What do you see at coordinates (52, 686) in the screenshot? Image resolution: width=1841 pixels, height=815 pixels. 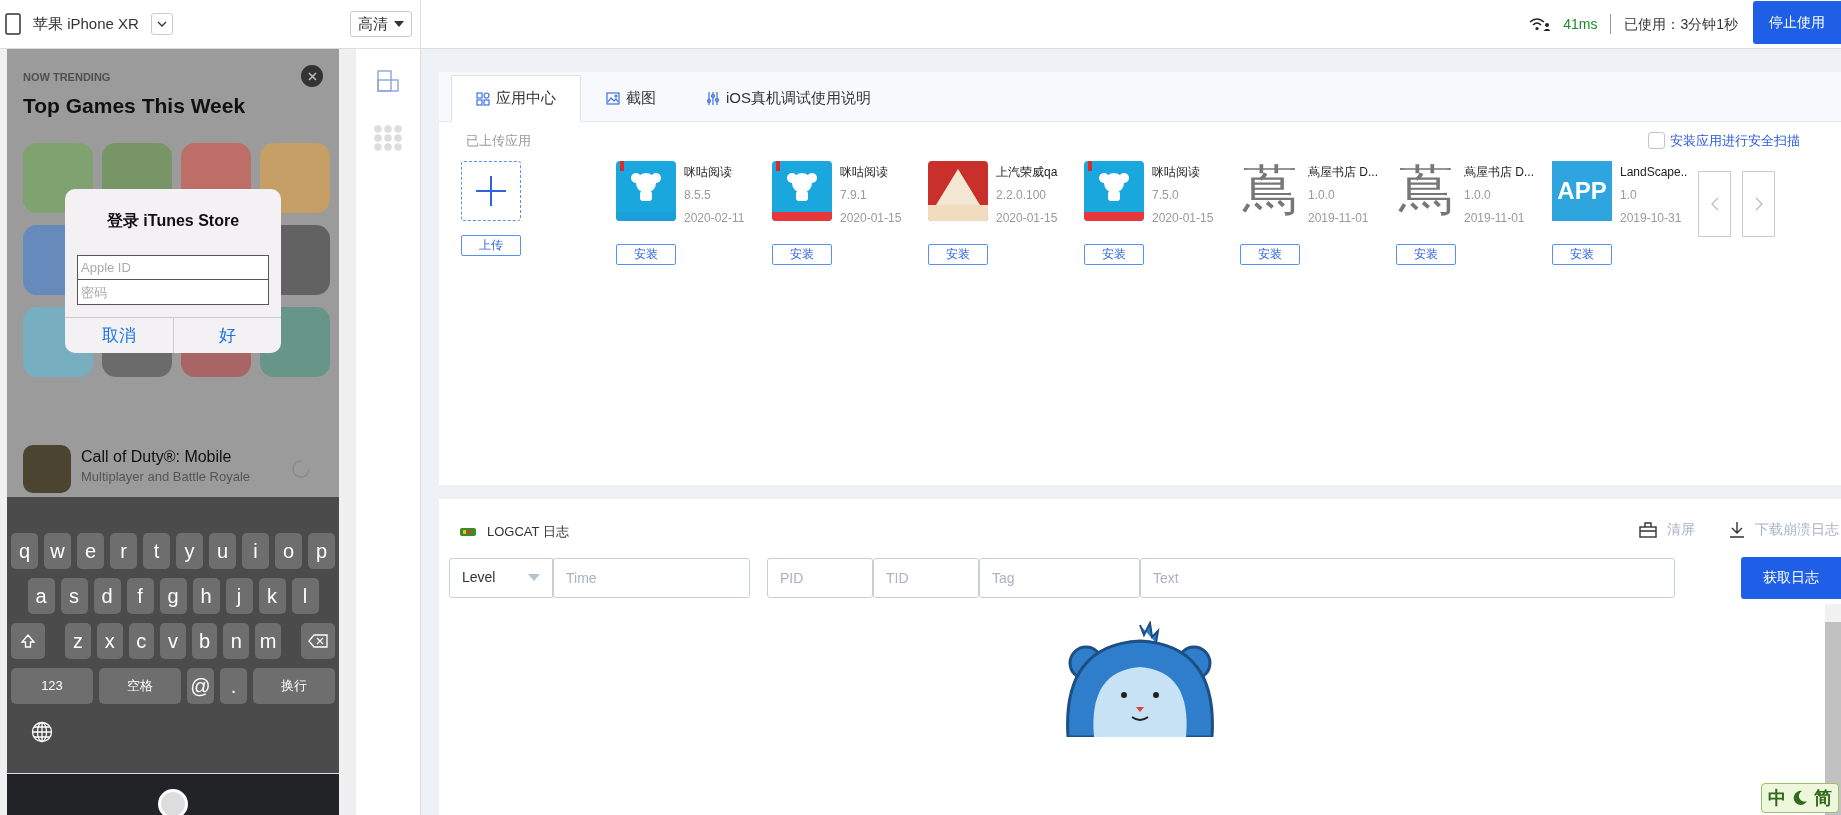 I see `keyboard-key: 123` at bounding box center [52, 686].